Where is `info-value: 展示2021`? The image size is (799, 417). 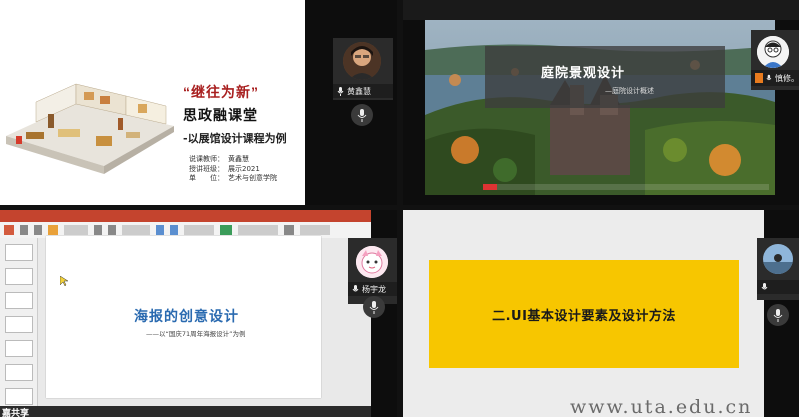 info-value: 展示2021 is located at coordinates (244, 168).